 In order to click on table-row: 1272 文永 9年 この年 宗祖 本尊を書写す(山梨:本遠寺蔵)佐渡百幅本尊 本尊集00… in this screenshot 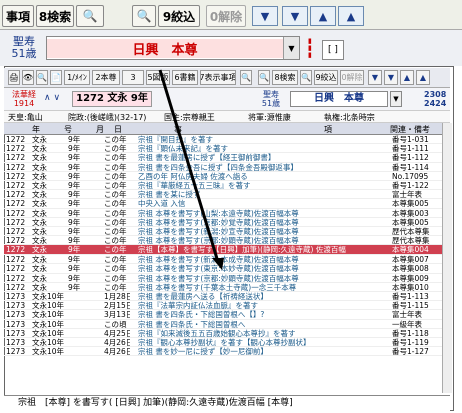, I will do `click(223, 213)`.